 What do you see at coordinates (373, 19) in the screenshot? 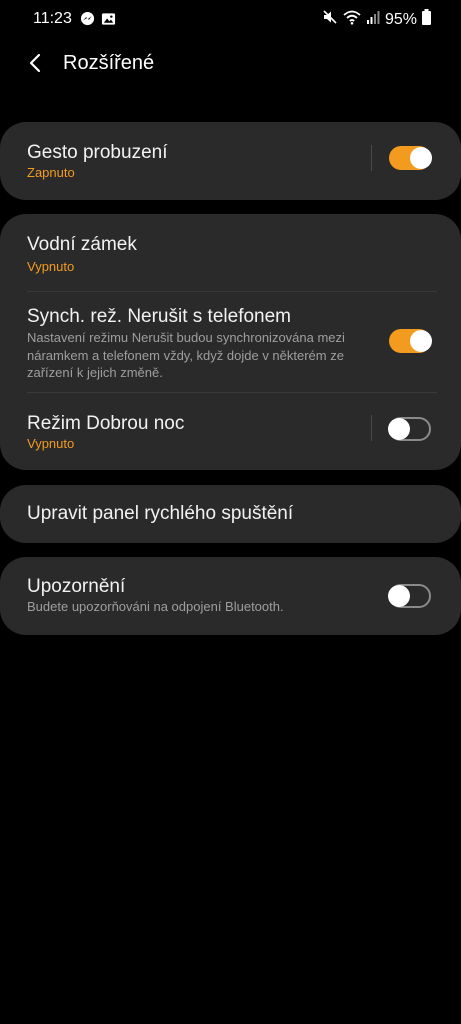
I see `signal-icon` at bounding box center [373, 19].